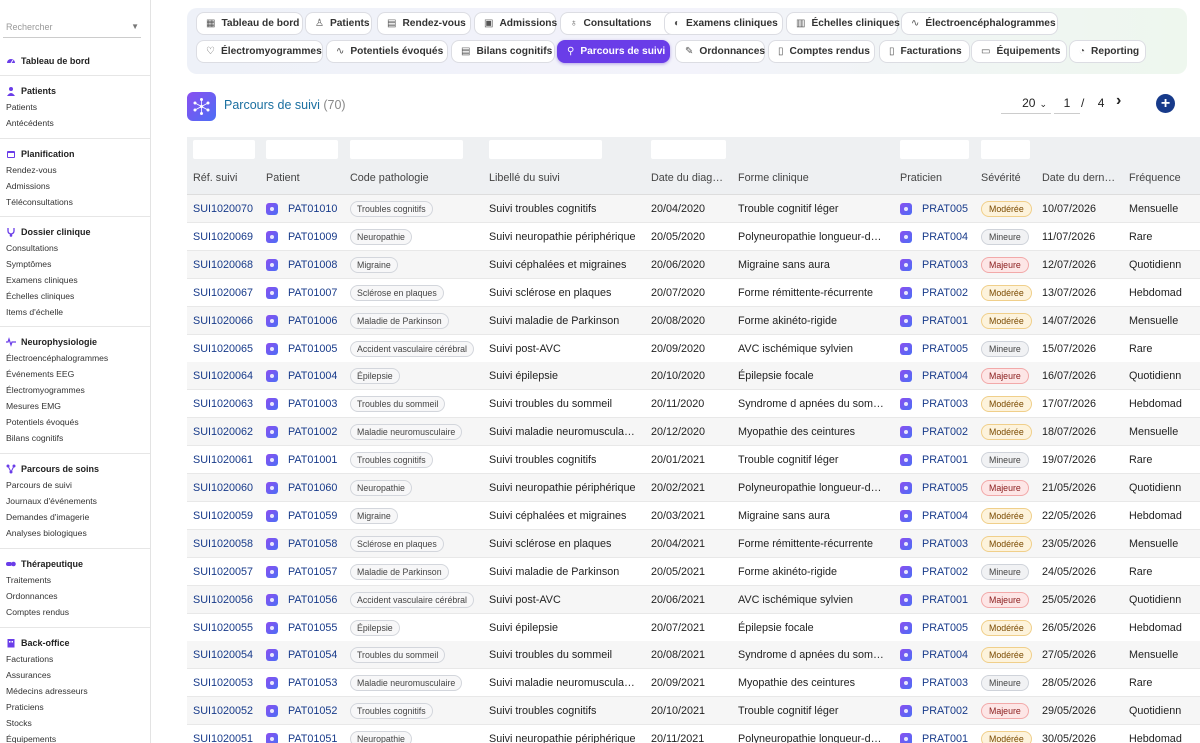 The image size is (1200, 743). I want to click on ref-link: SUI1020064, so click(223, 376).